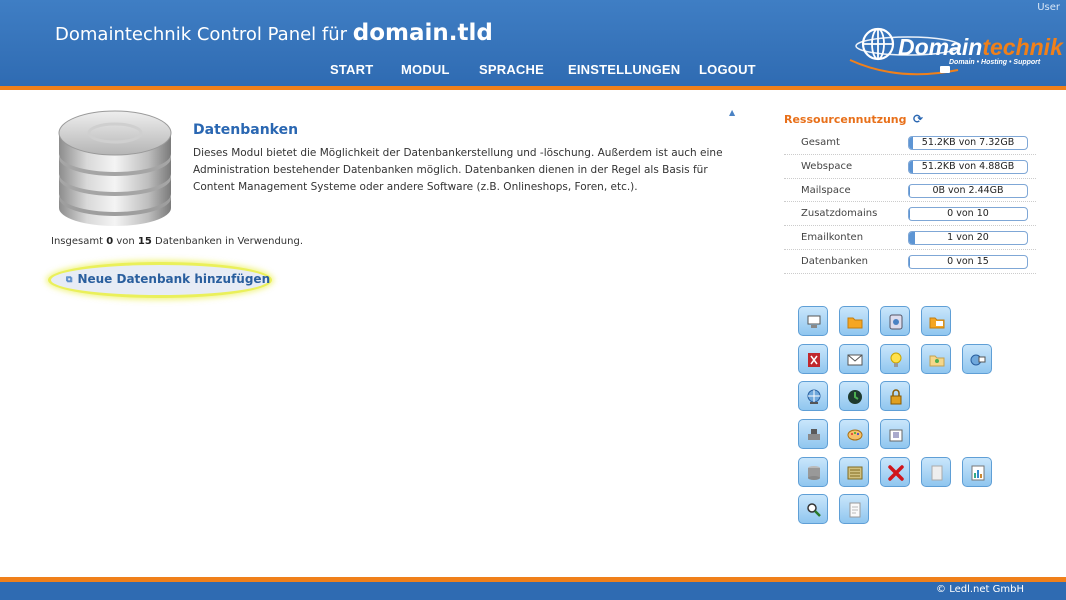 The height and width of the screenshot is (600, 1066). Describe the element at coordinates (115, 165) in the screenshot. I see `database-illustration-icon` at that location.